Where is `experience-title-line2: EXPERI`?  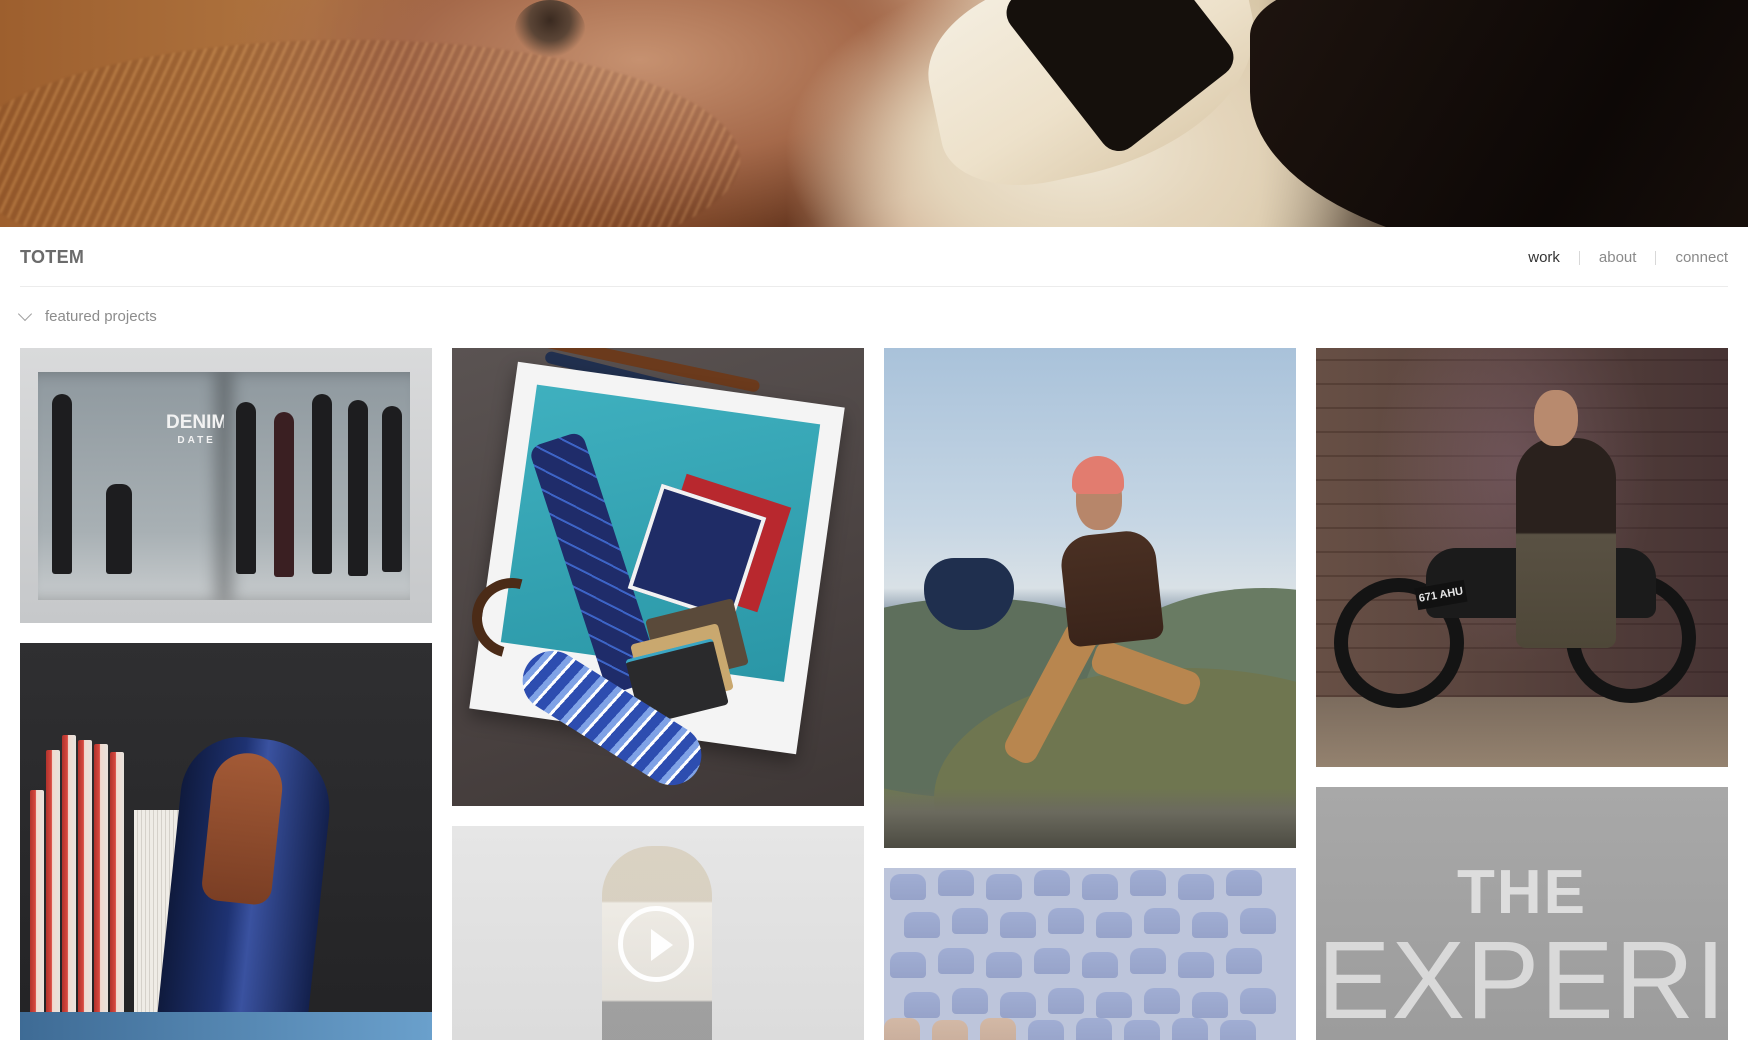
experience-title-line2: EXPERI is located at coordinates (1522, 979).